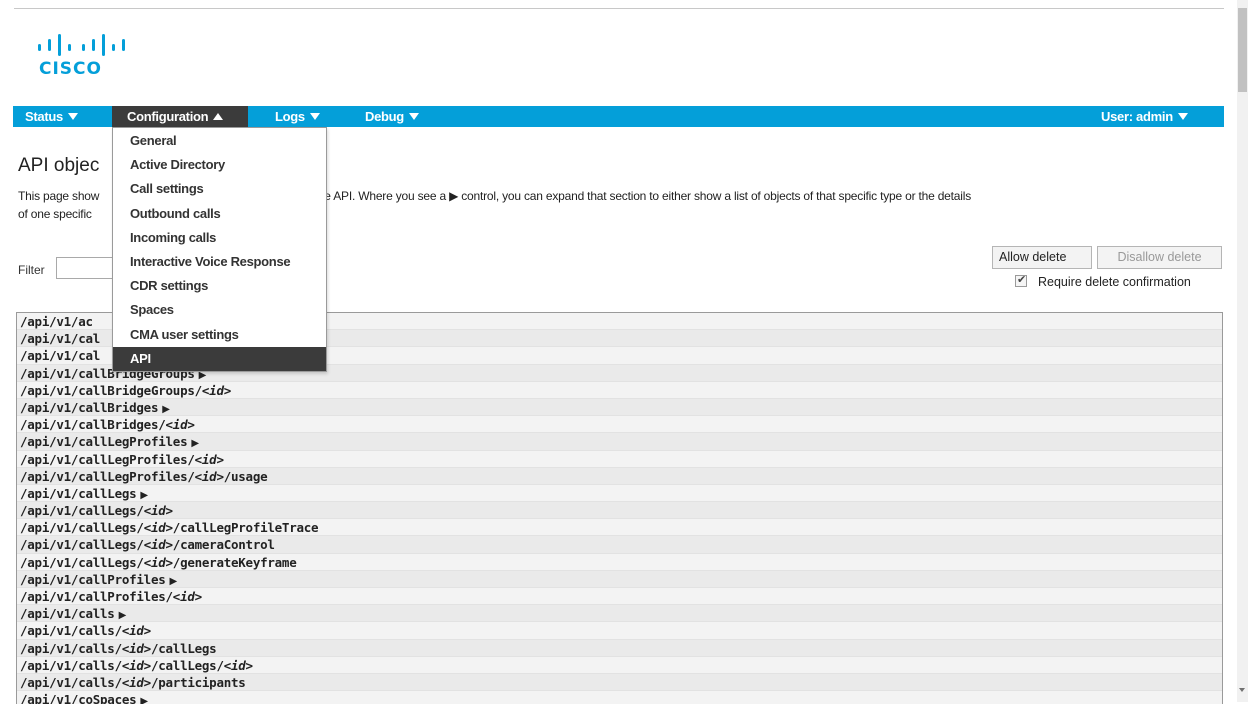 The image size is (1248, 704). Describe the element at coordinates (93, 579) in the screenshot. I see `api-path: /api/v1/callProfiles` at that location.